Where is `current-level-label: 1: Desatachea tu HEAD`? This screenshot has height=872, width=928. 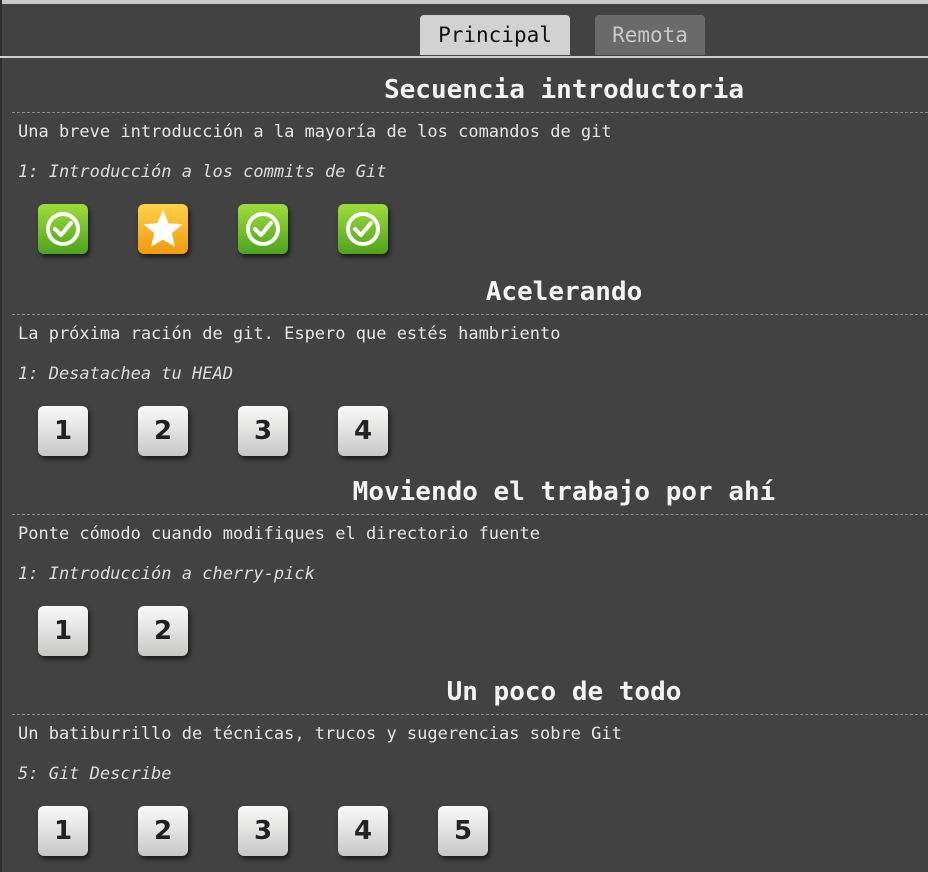 current-level-label: 1: Desatachea tu HEAD is located at coordinates (125, 374).